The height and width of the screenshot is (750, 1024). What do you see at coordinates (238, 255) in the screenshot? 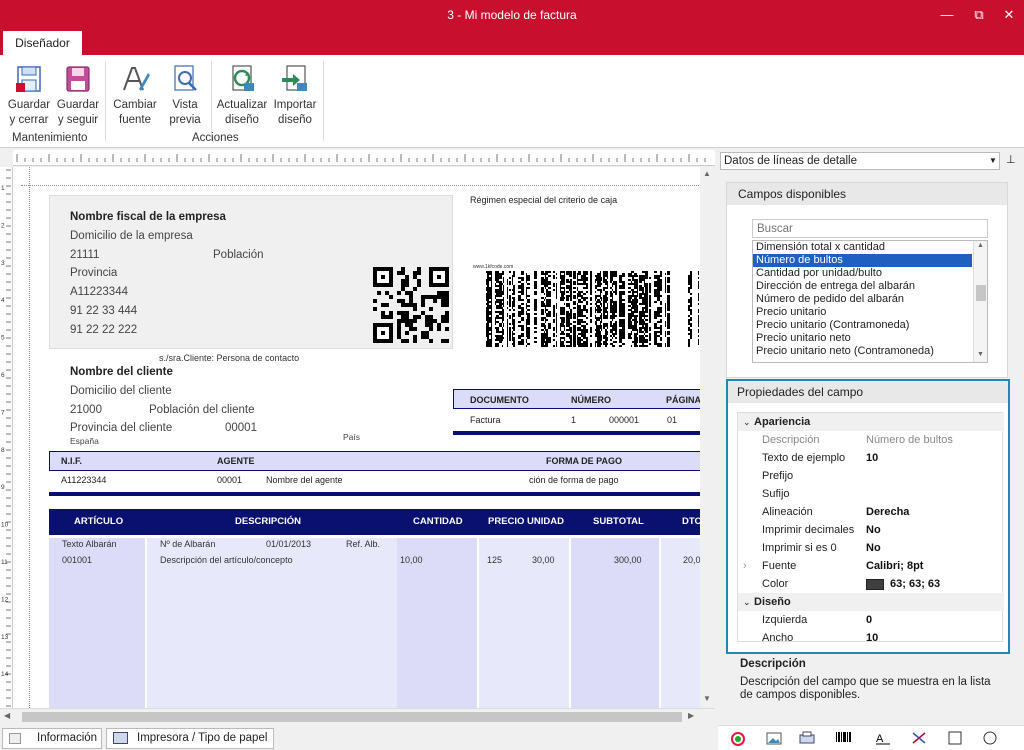
I see `company-city: Población` at bounding box center [238, 255].